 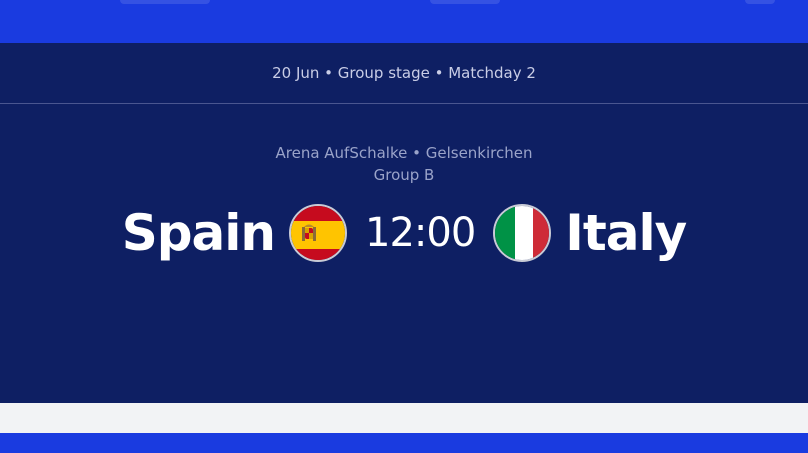 I want to click on spain-flag-icon, so click(x=318, y=233).